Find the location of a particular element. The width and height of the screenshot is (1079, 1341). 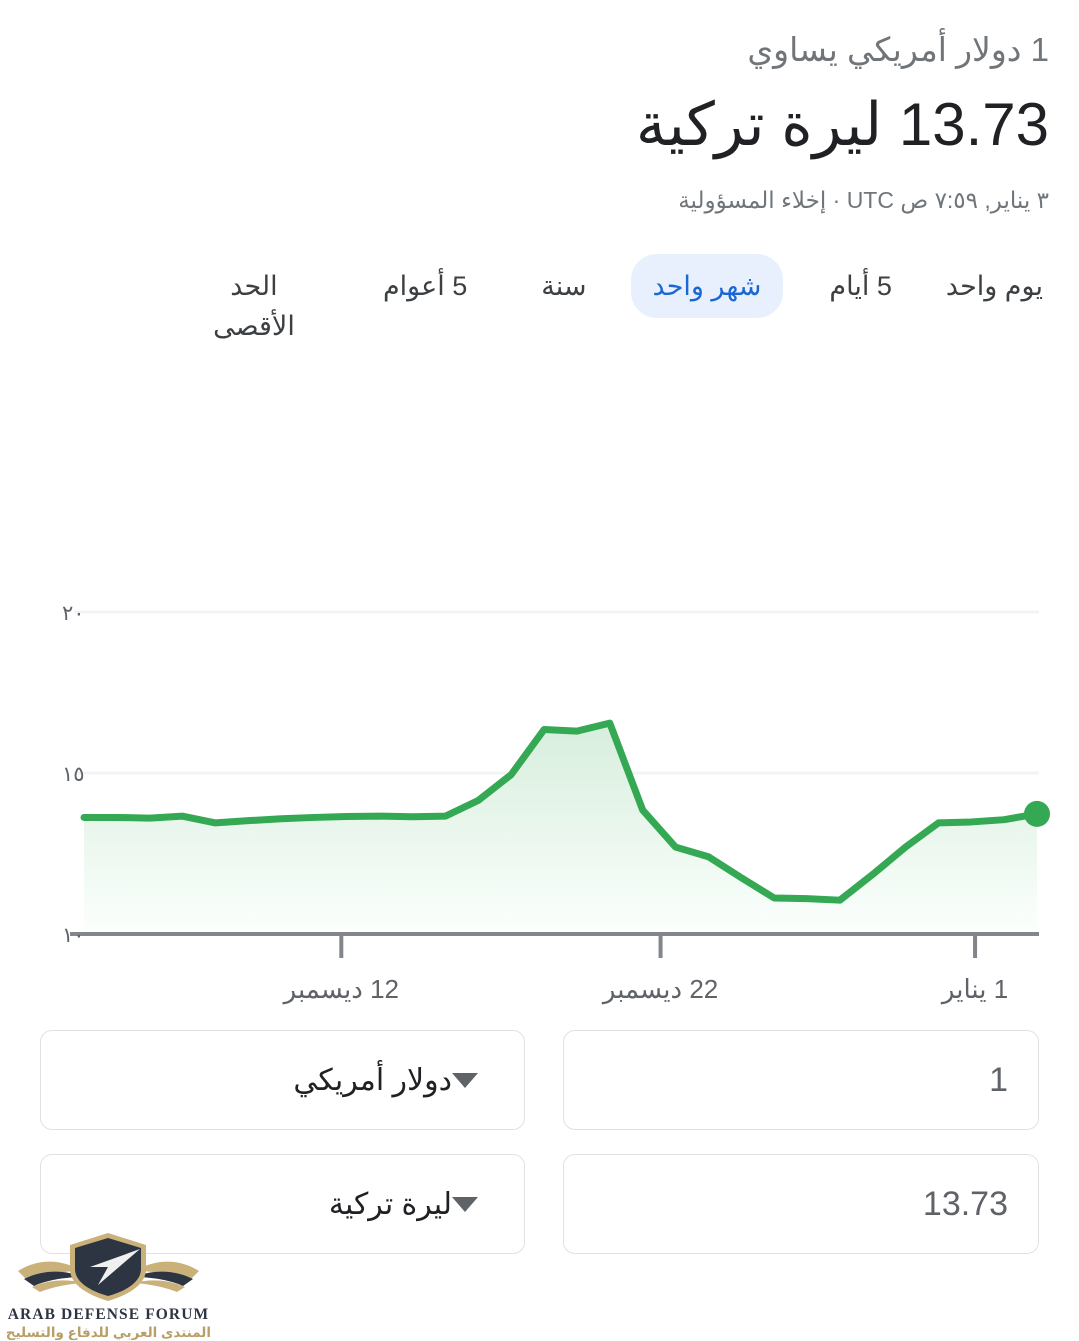

chart-y-tick-labels: ١٠ ١٥ ٢٠ is located at coordinates (73, 774).